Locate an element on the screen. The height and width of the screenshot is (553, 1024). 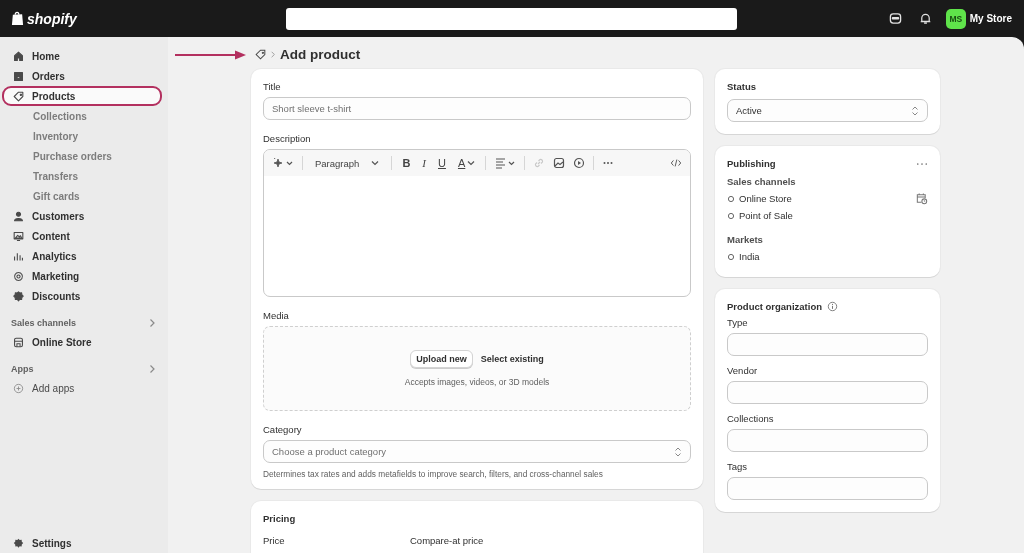
card-title: Pricing is located at coordinates (280, 518).